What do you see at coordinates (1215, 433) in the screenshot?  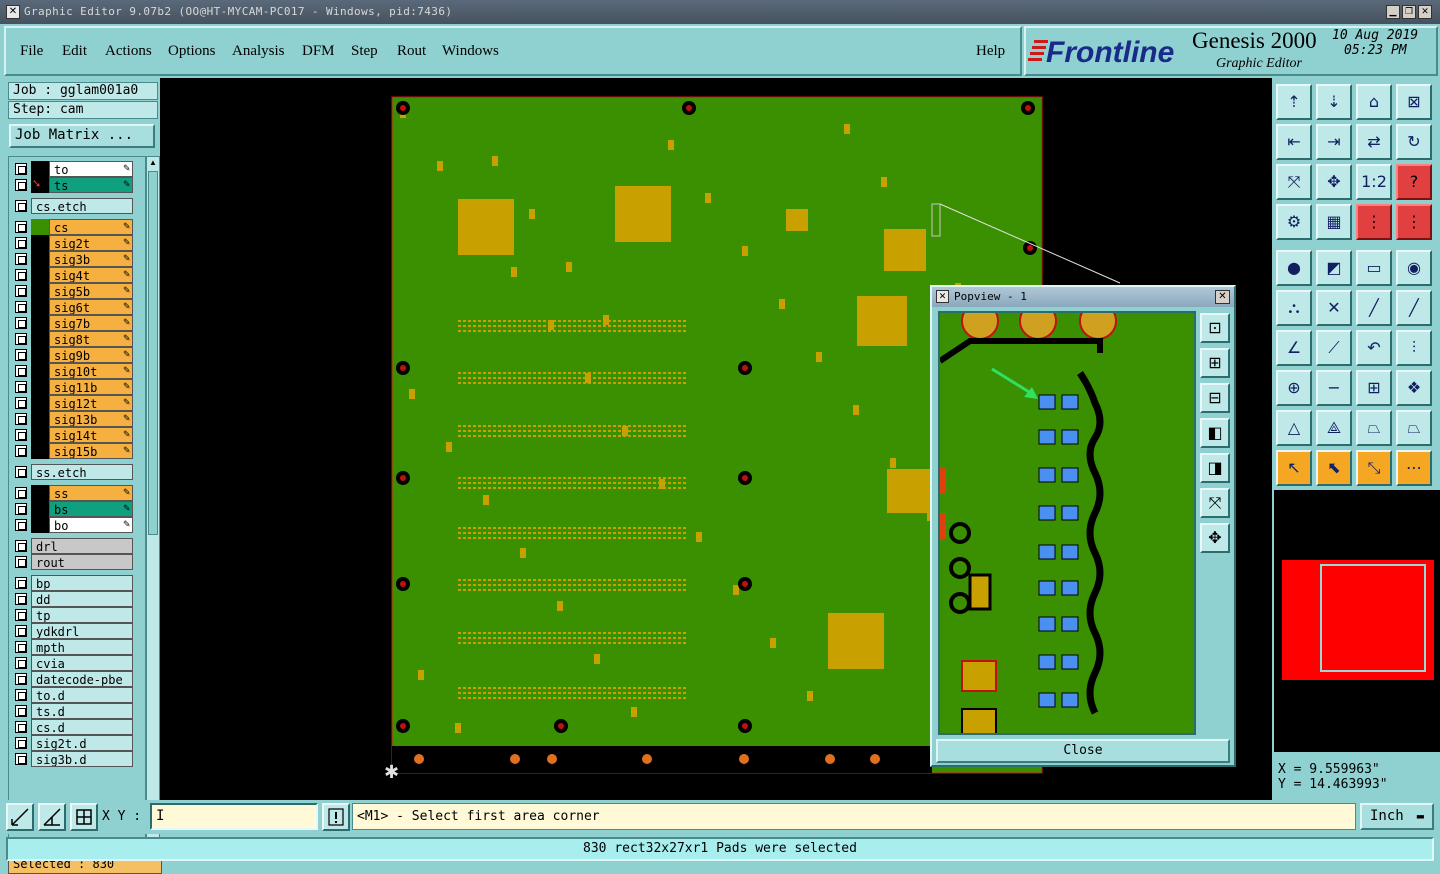 I see `popview-pan-left-icon: ◧` at bounding box center [1215, 433].